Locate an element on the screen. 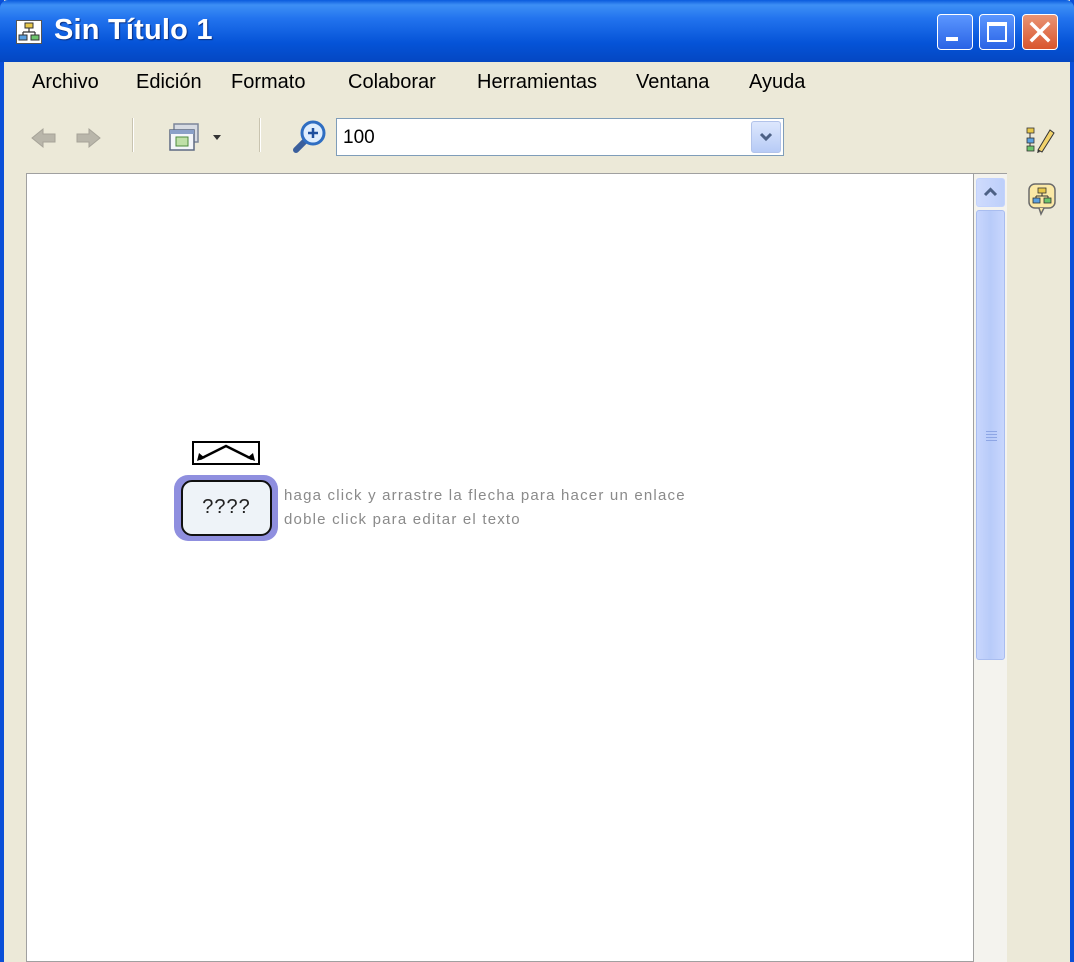 The height and width of the screenshot is (962, 1074). zoom-value: 100 is located at coordinates (359, 138).